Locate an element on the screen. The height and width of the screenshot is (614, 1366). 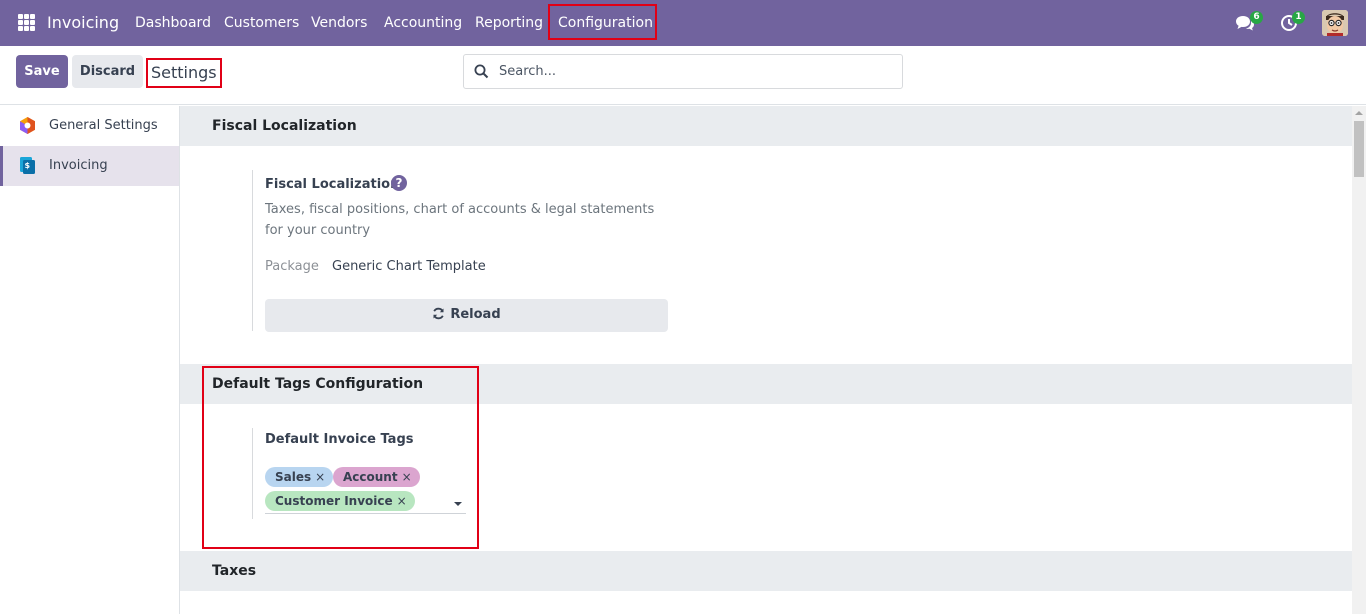
section-title: Taxes is located at coordinates (234, 571).